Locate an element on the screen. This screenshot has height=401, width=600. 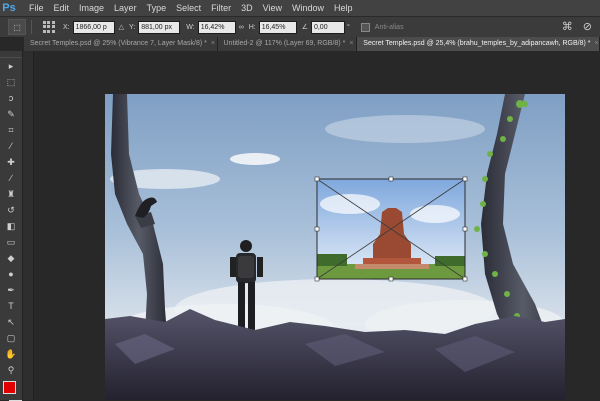
move-tool-icon: ▸ is located at coordinates (11, 66).